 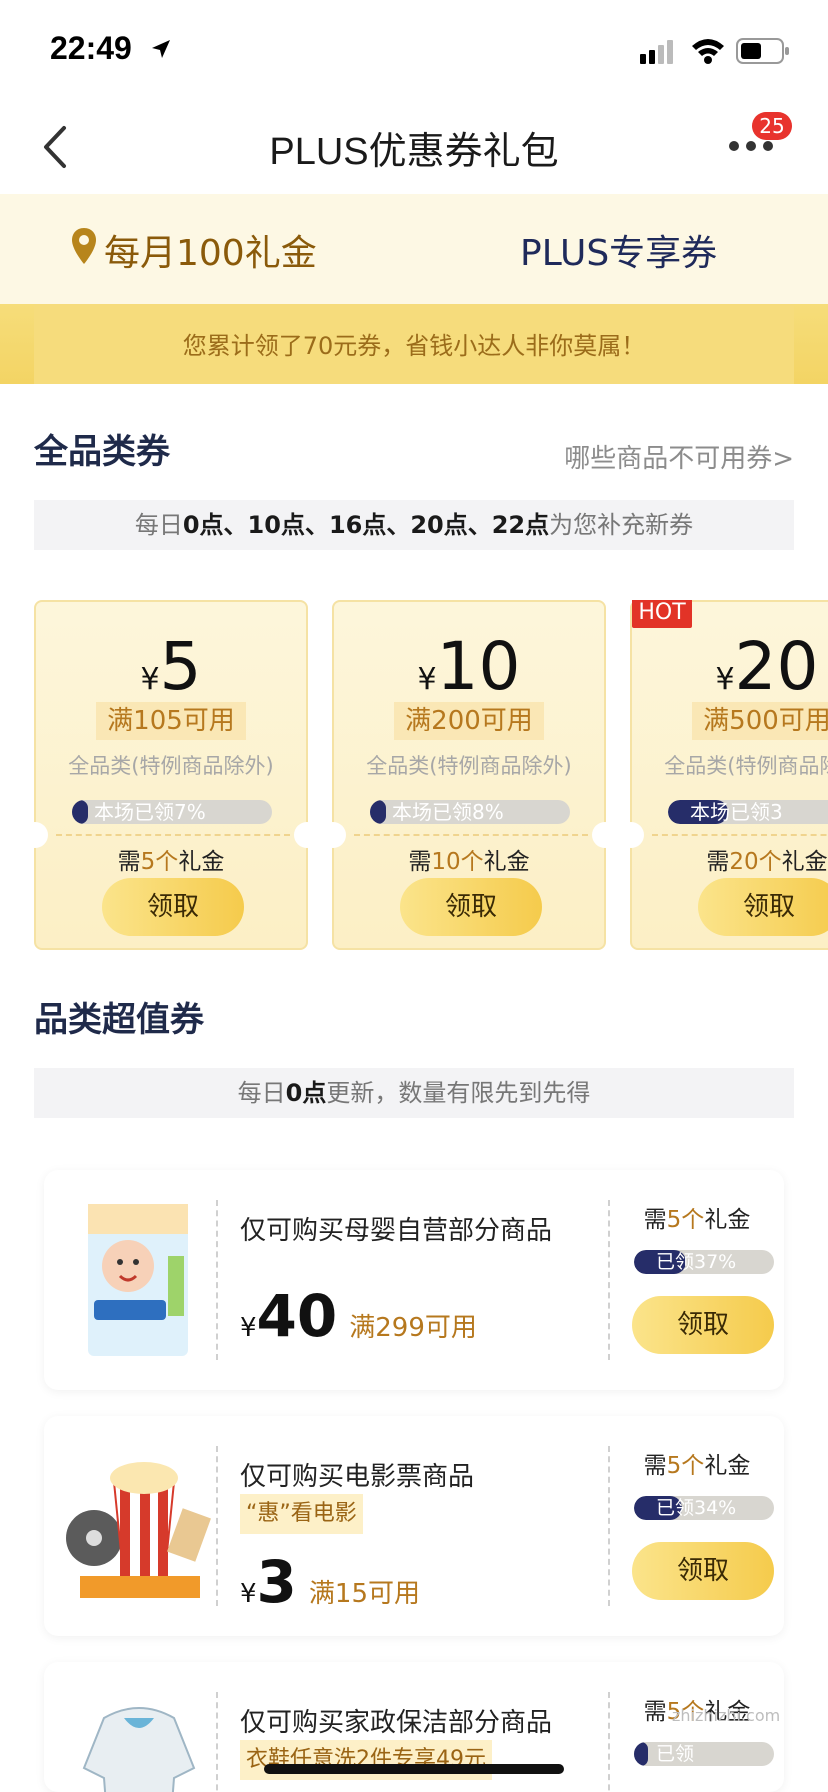 I want to click on nav-bar: PLUS优惠券礼包 25, so click(x=414, y=147).